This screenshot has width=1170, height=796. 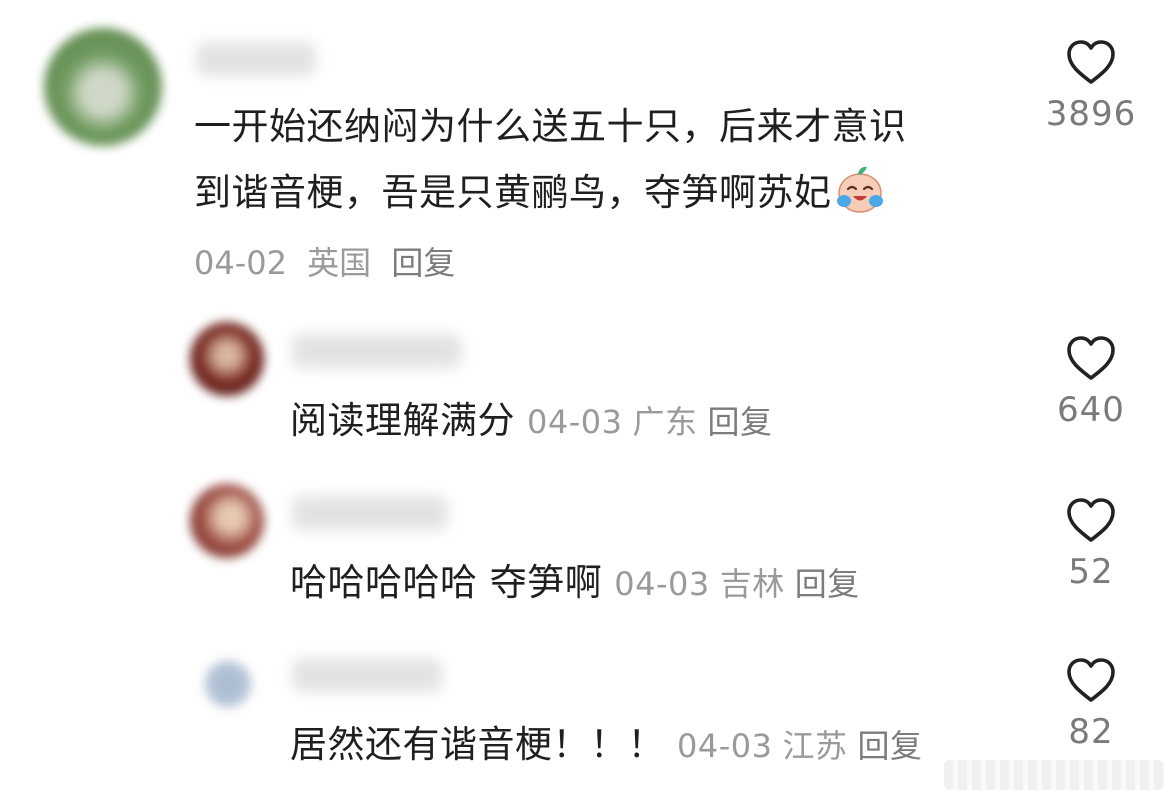 What do you see at coordinates (240, 263) in the screenshot?
I see `comment-date: 04-02` at bounding box center [240, 263].